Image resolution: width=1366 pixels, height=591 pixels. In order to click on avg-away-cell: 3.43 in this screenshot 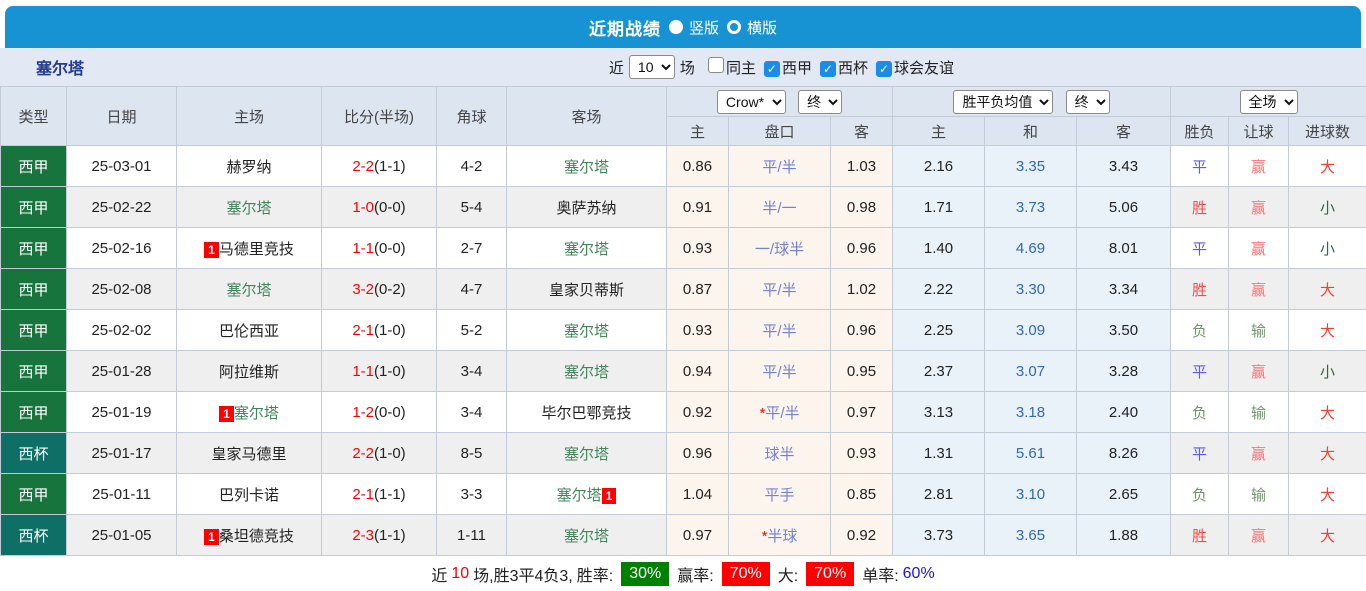, I will do `click(1124, 166)`.